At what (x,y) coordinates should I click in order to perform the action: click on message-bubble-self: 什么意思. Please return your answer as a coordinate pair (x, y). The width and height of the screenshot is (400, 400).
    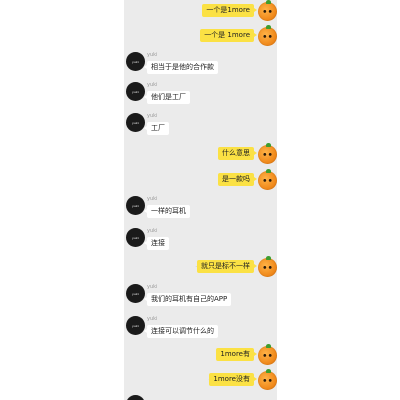
    Looking at the image, I should click on (237, 153).